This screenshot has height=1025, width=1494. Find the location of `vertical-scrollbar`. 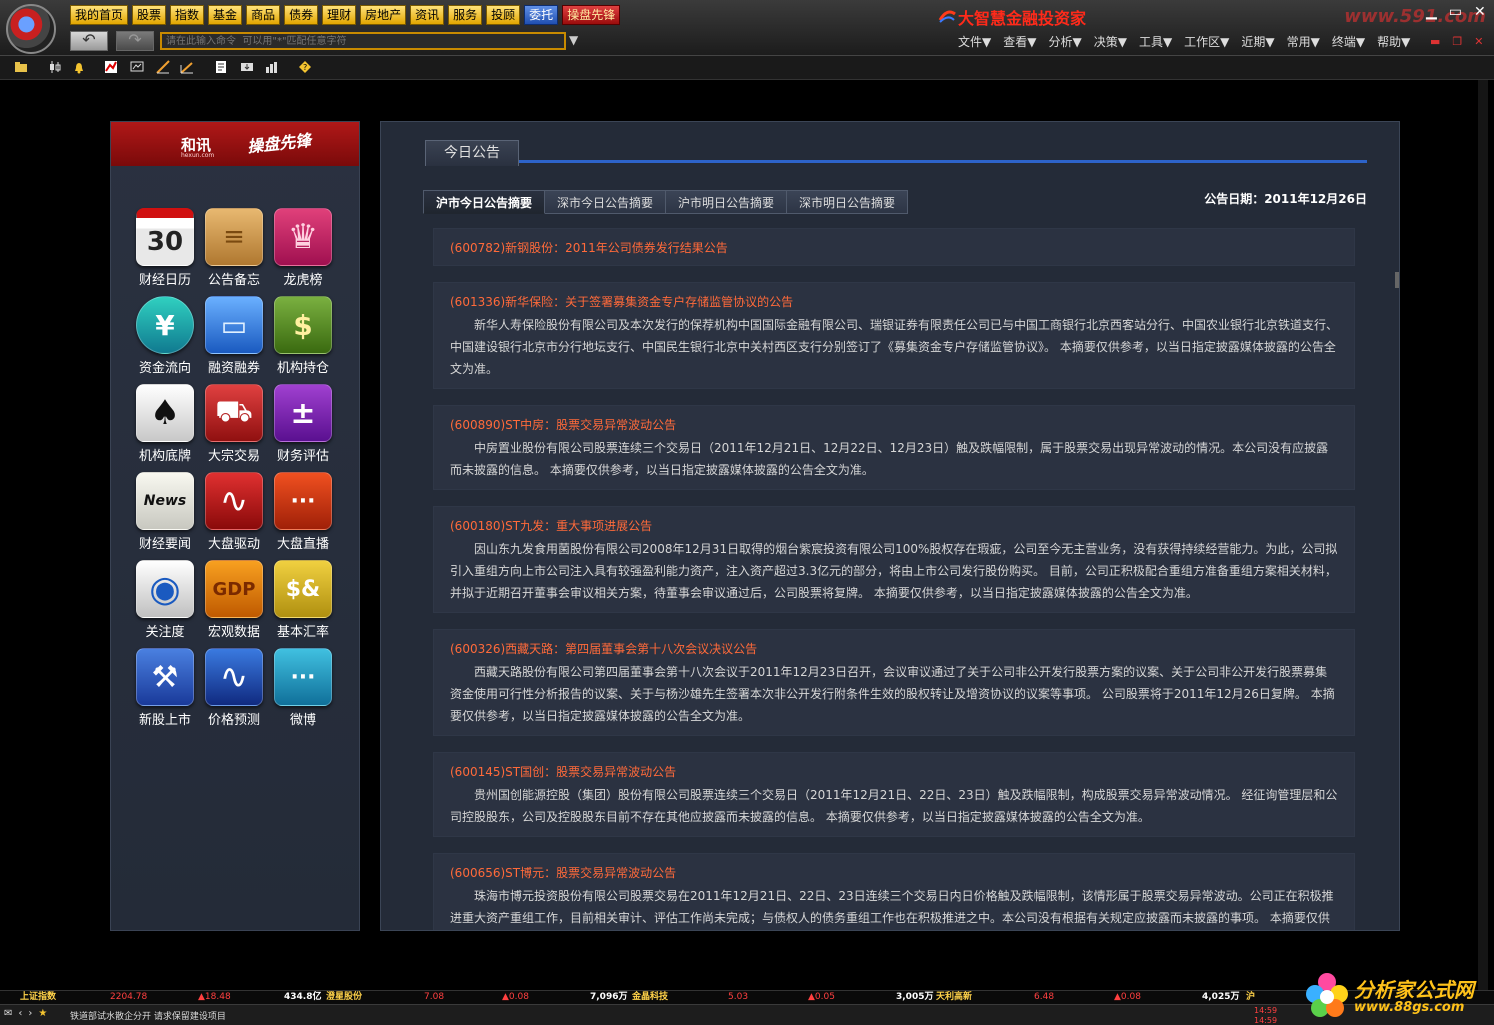

vertical-scrollbar is located at coordinates (1483, 535).